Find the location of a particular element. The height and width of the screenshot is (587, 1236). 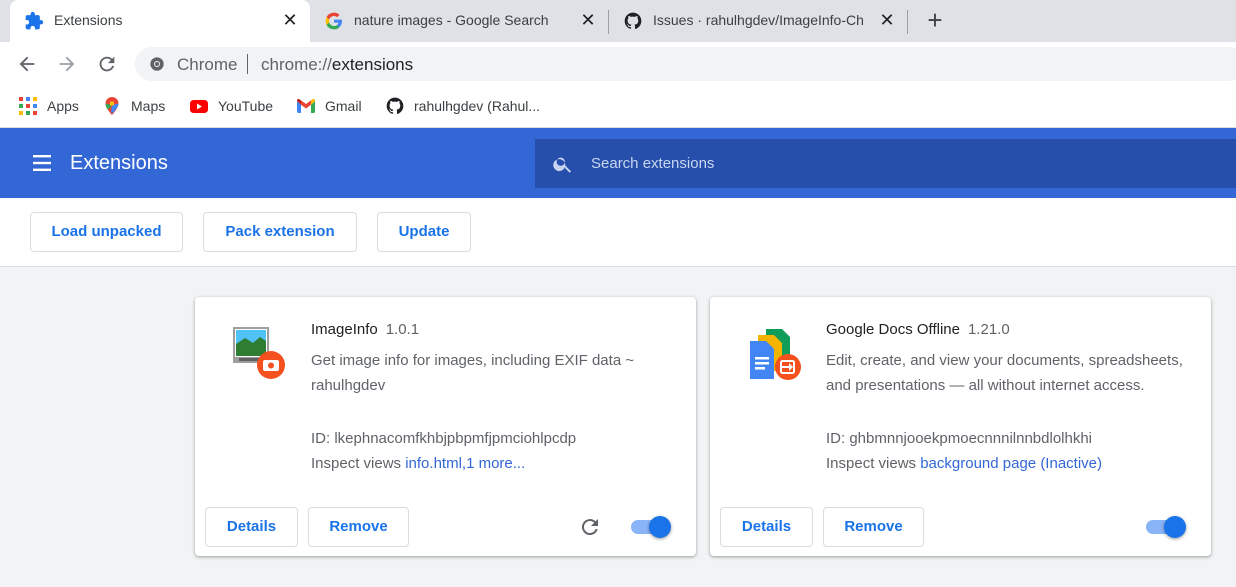

puzzle-icon is located at coordinates (34, 20).